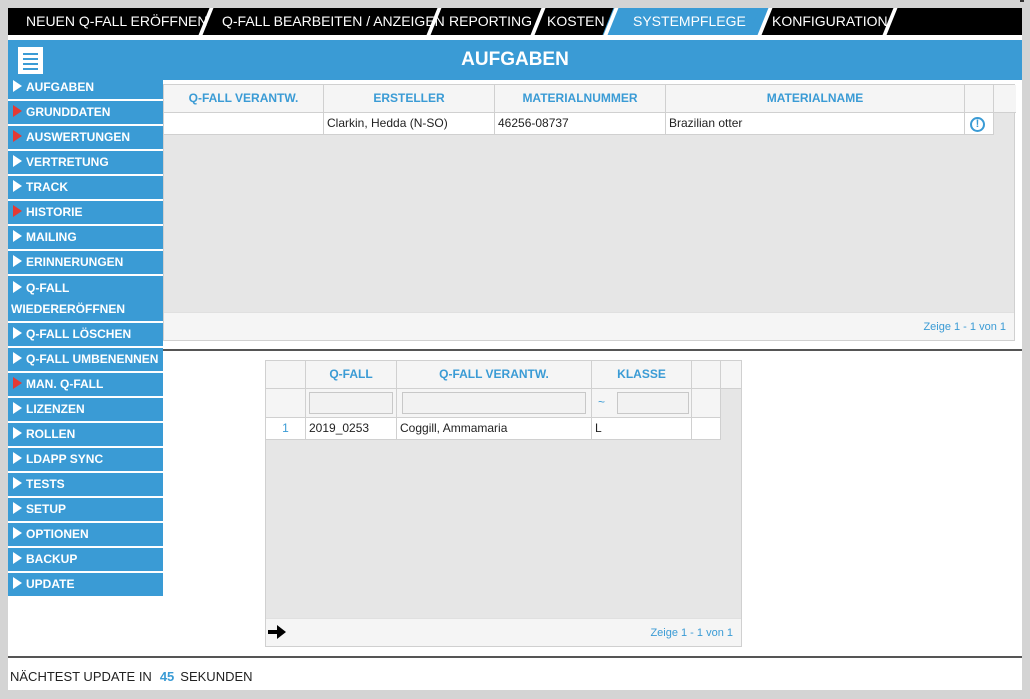 Image resolution: width=1030 pixels, height=699 pixels. What do you see at coordinates (85, 410) in the screenshot?
I see `sidebar-item-lizenzen: LIZENZEN` at bounding box center [85, 410].